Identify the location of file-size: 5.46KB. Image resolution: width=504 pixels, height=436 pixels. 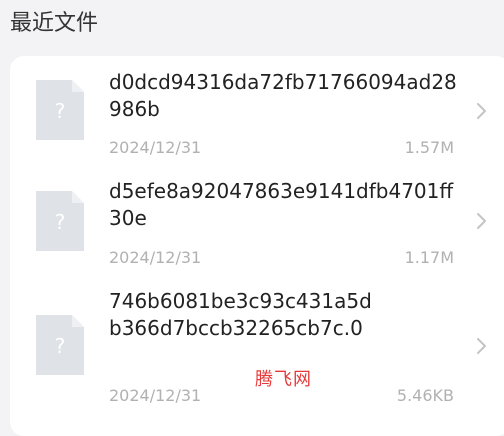
(425, 395).